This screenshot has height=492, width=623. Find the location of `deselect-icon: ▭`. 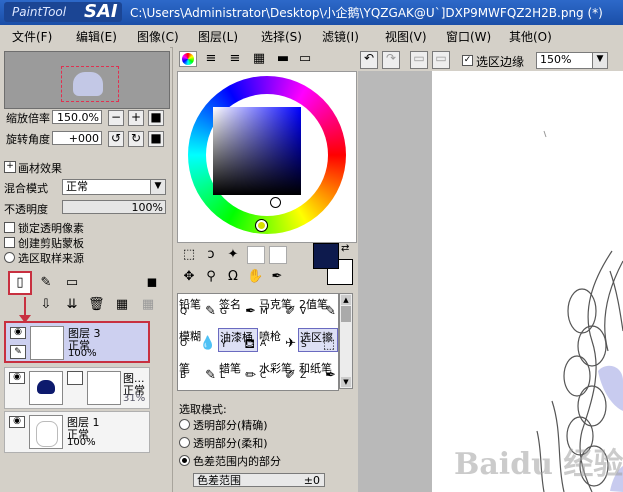

deselect-icon: ▭ is located at coordinates (419, 60).